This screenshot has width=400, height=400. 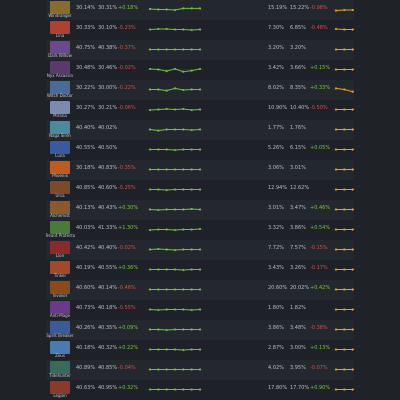 What do you see at coordinates (278, 388) in the screenshot?
I see `pick-rate-prev: 17.80%` at bounding box center [278, 388].